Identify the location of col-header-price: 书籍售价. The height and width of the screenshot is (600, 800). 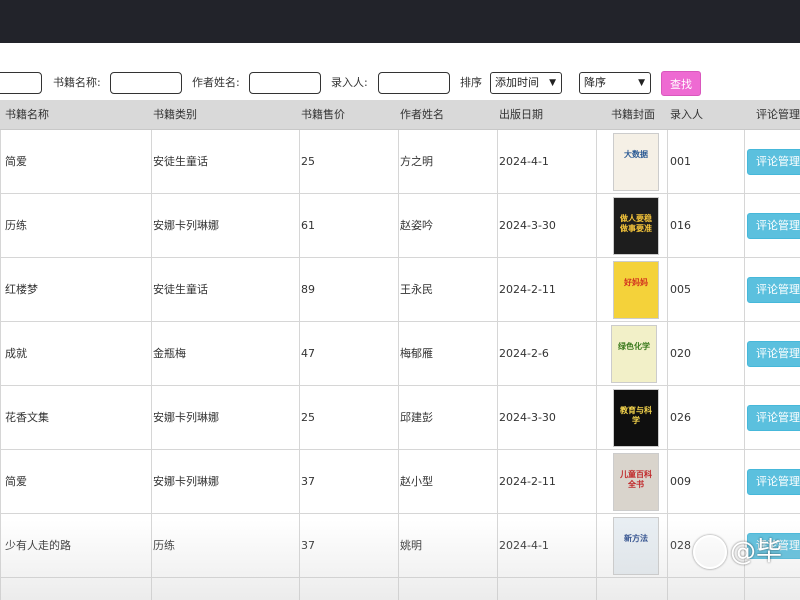
(323, 114).